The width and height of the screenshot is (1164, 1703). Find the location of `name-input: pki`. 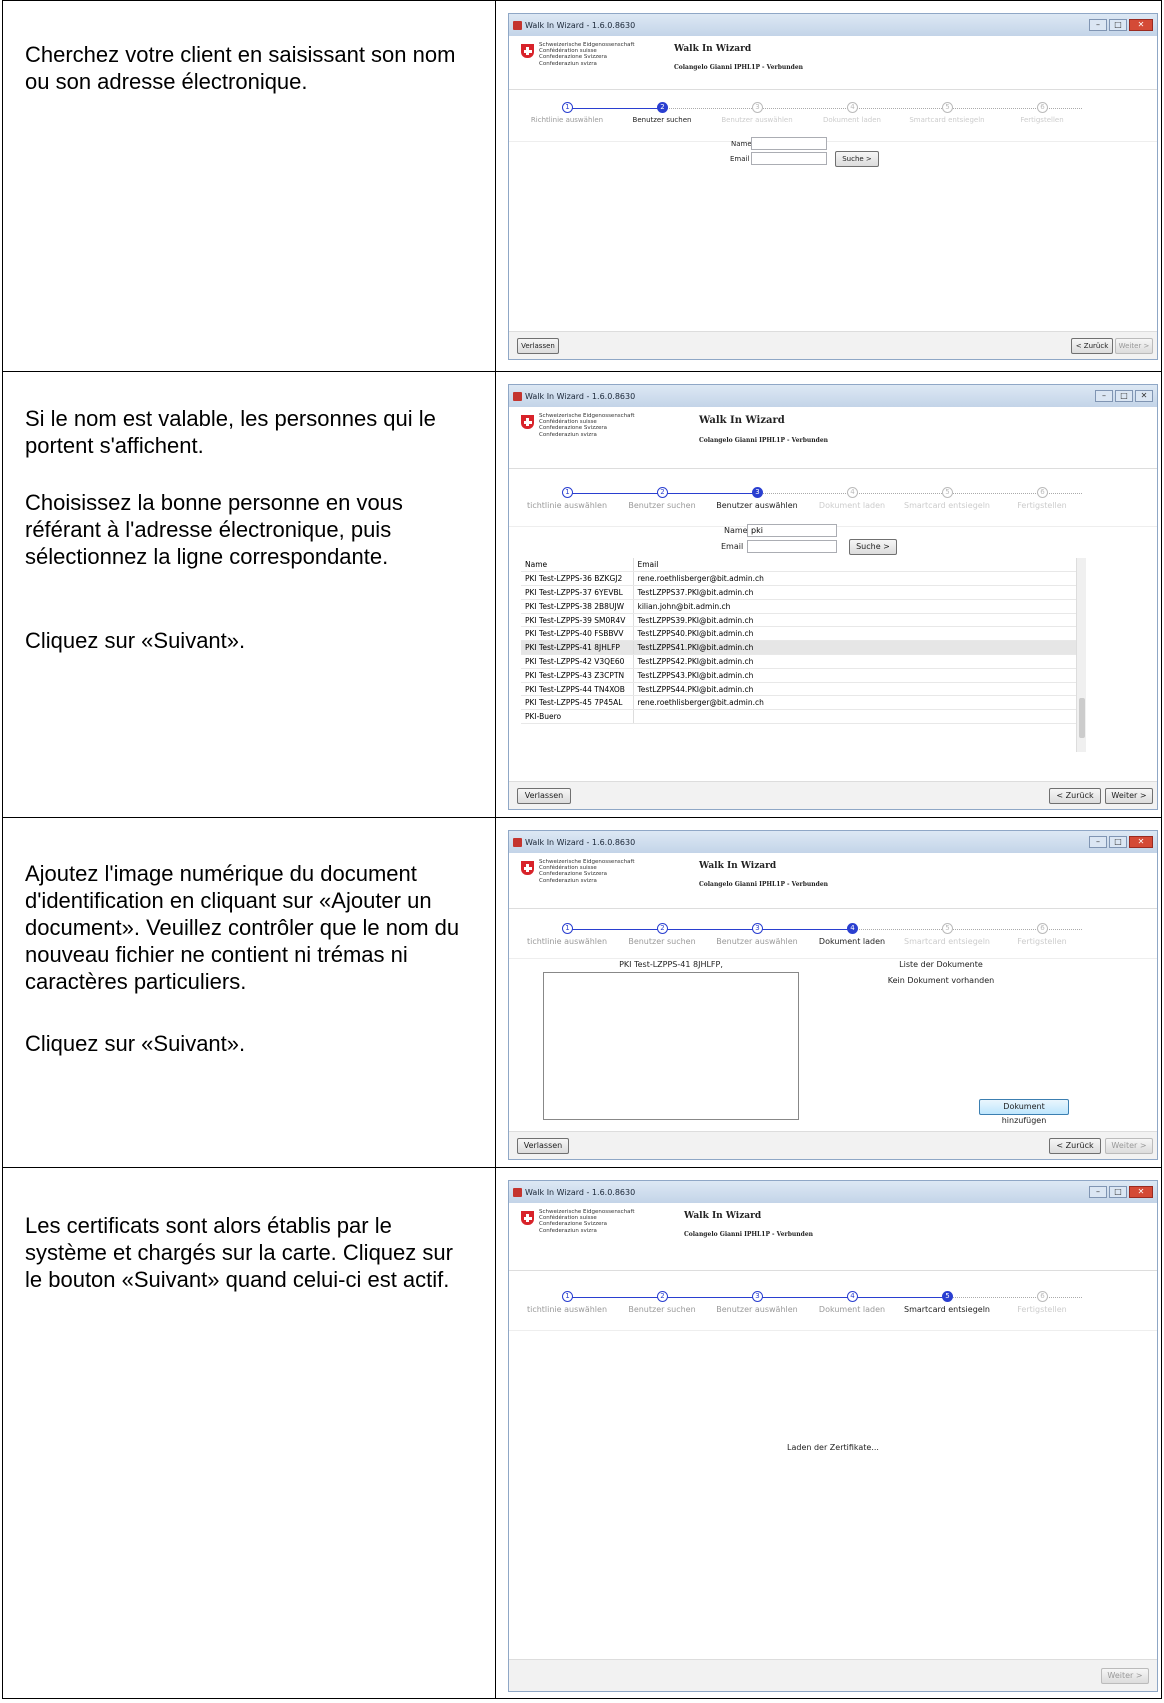

name-input: pki is located at coordinates (792, 530).